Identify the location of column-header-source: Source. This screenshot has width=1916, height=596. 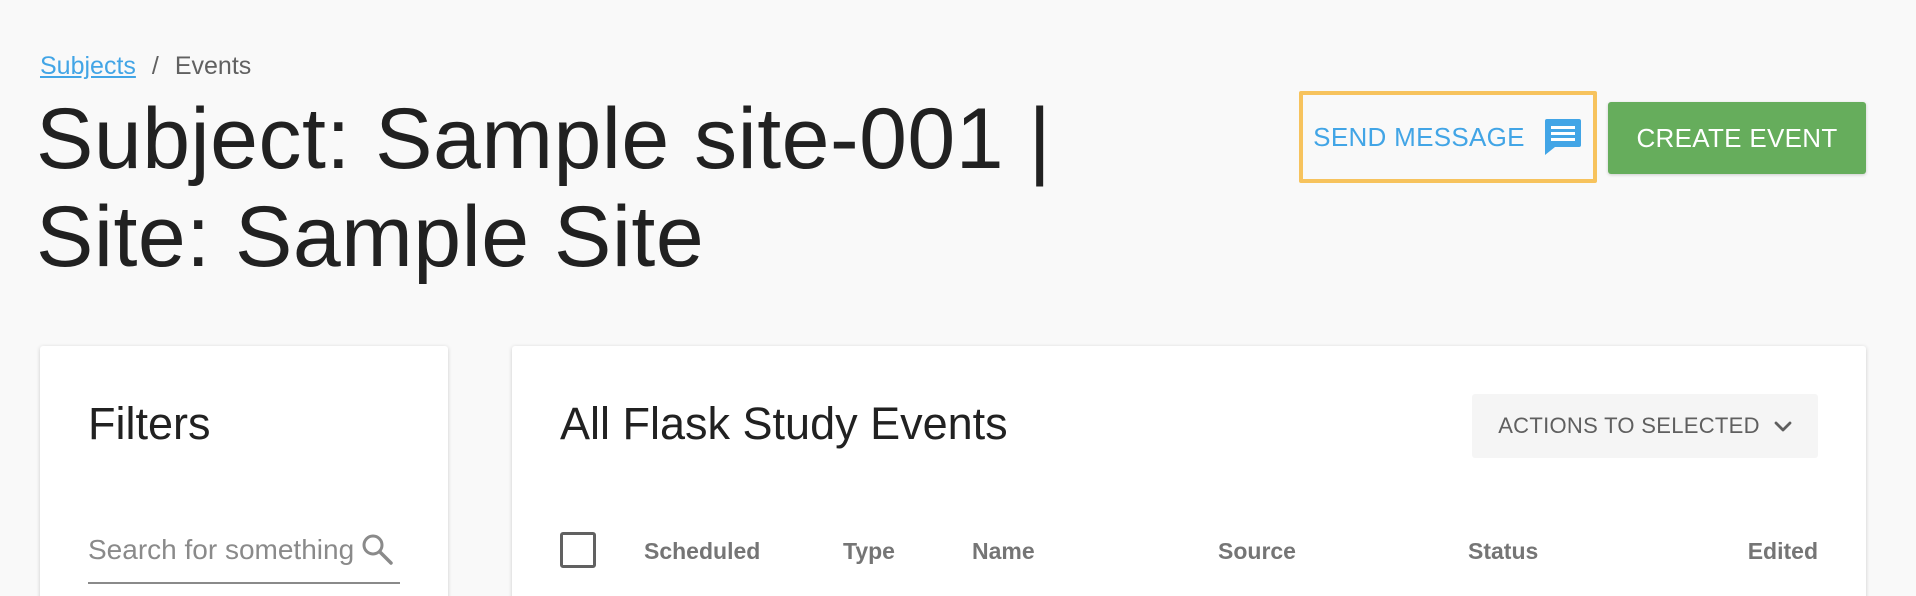
(1257, 551).